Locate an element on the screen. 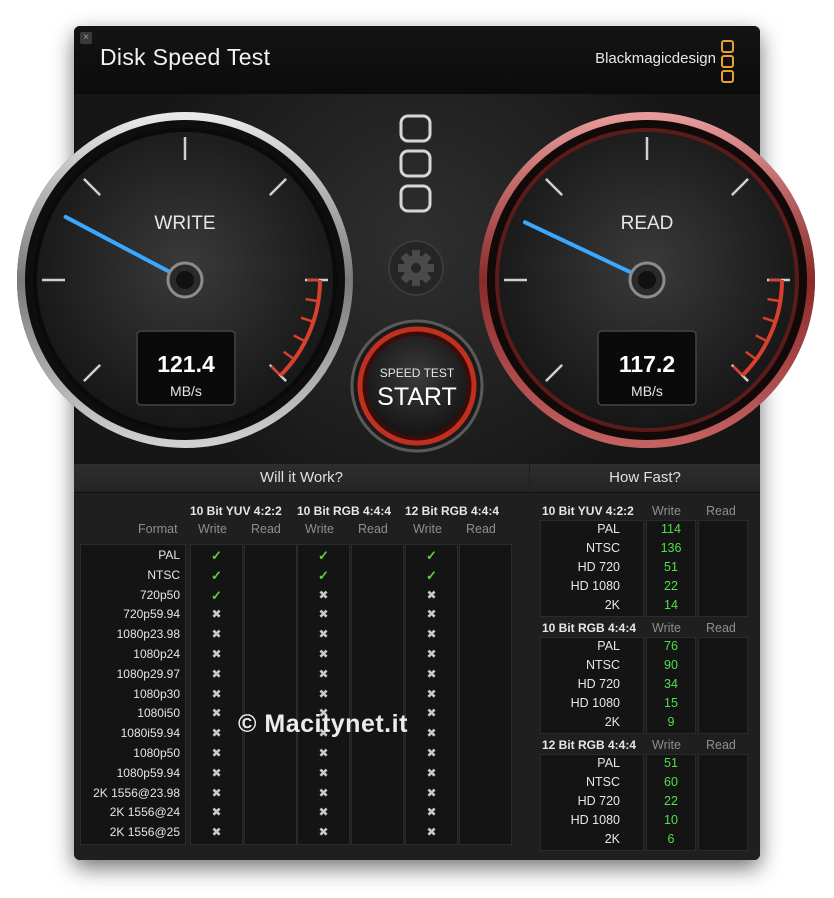 This screenshot has height=898, width=834. hf-write-value: 34 is located at coordinates (671, 684).